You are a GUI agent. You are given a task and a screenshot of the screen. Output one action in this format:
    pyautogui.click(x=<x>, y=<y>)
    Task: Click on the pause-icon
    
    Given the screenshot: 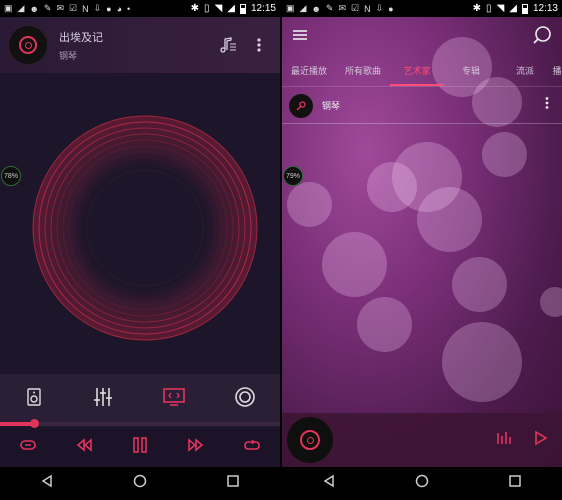 What is the action you would take?
    pyautogui.click(x=140, y=447)
    